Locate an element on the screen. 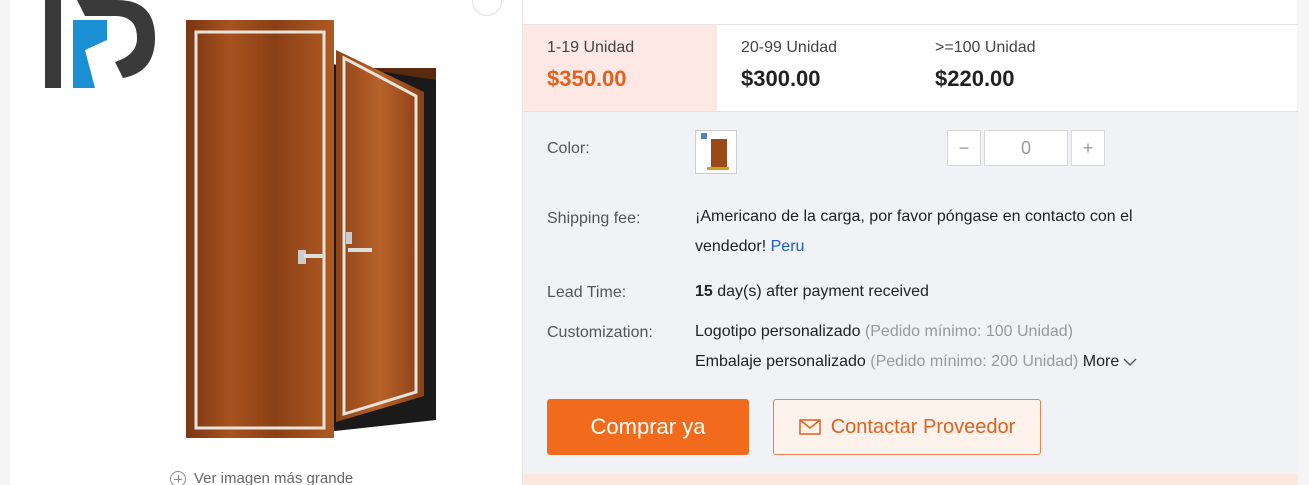 The height and width of the screenshot is (485, 1309). tier-quantity: >=100 Unidad is located at coordinates (985, 47).